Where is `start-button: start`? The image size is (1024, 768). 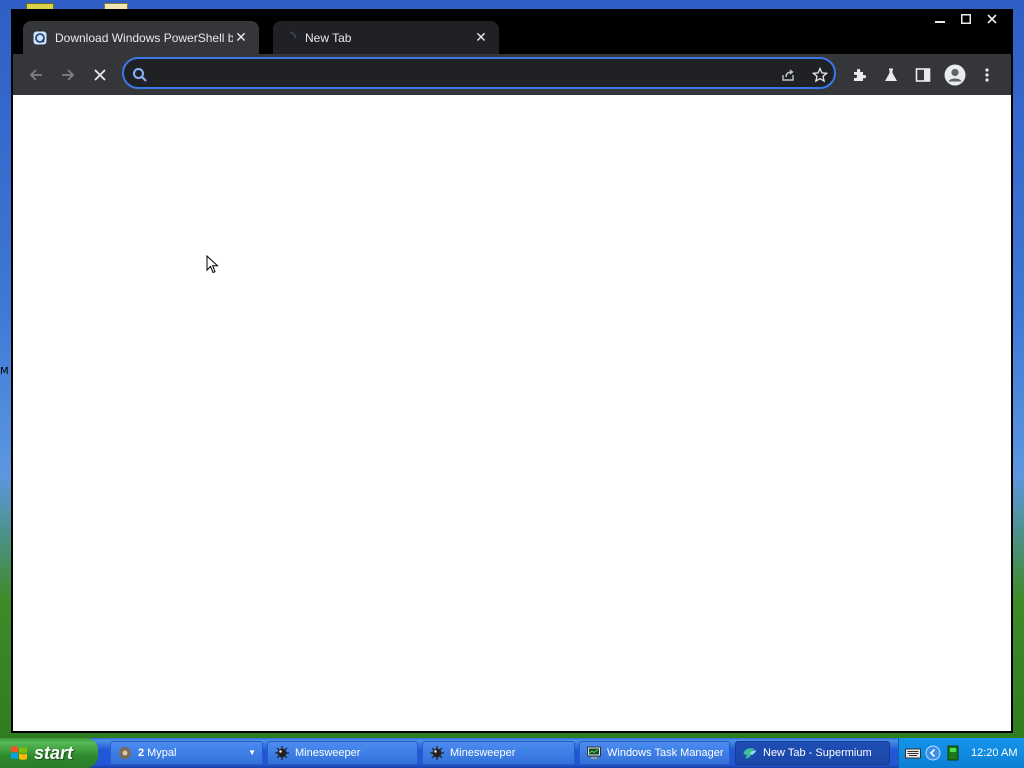 start-button: start is located at coordinates (49, 753).